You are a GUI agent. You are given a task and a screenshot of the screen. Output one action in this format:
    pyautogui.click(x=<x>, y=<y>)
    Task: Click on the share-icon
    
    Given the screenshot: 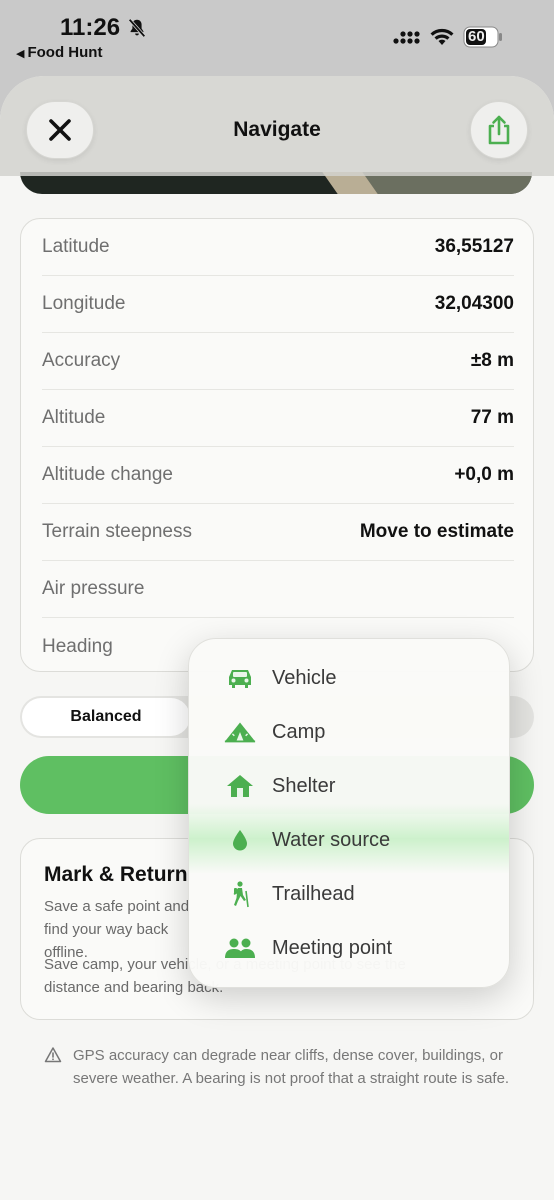 What is the action you would take?
    pyautogui.click(x=499, y=130)
    